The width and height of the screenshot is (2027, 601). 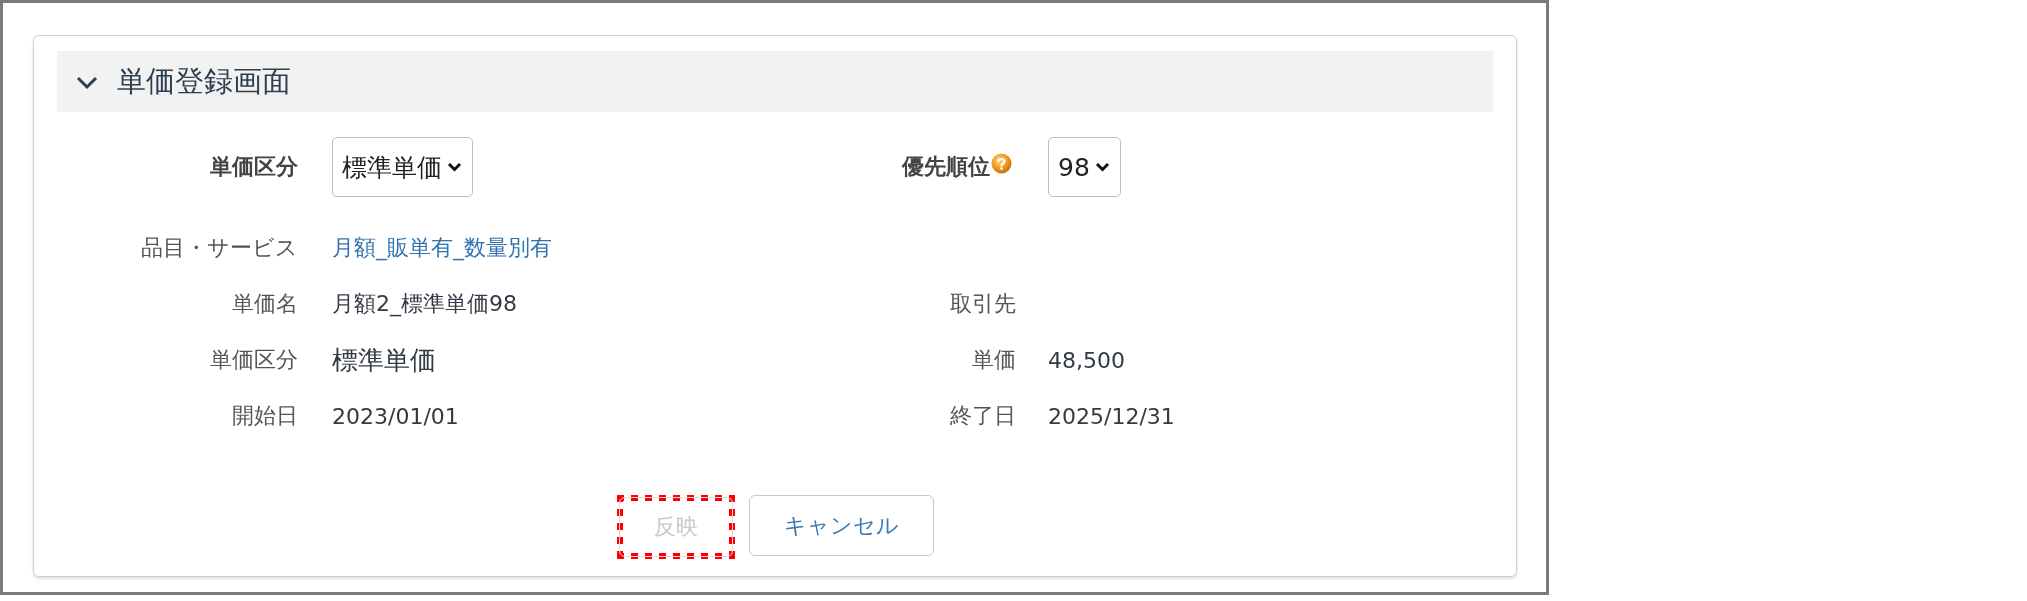 What do you see at coordinates (395, 416) in the screenshot?
I see `field-value: 2023/01/01` at bounding box center [395, 416].